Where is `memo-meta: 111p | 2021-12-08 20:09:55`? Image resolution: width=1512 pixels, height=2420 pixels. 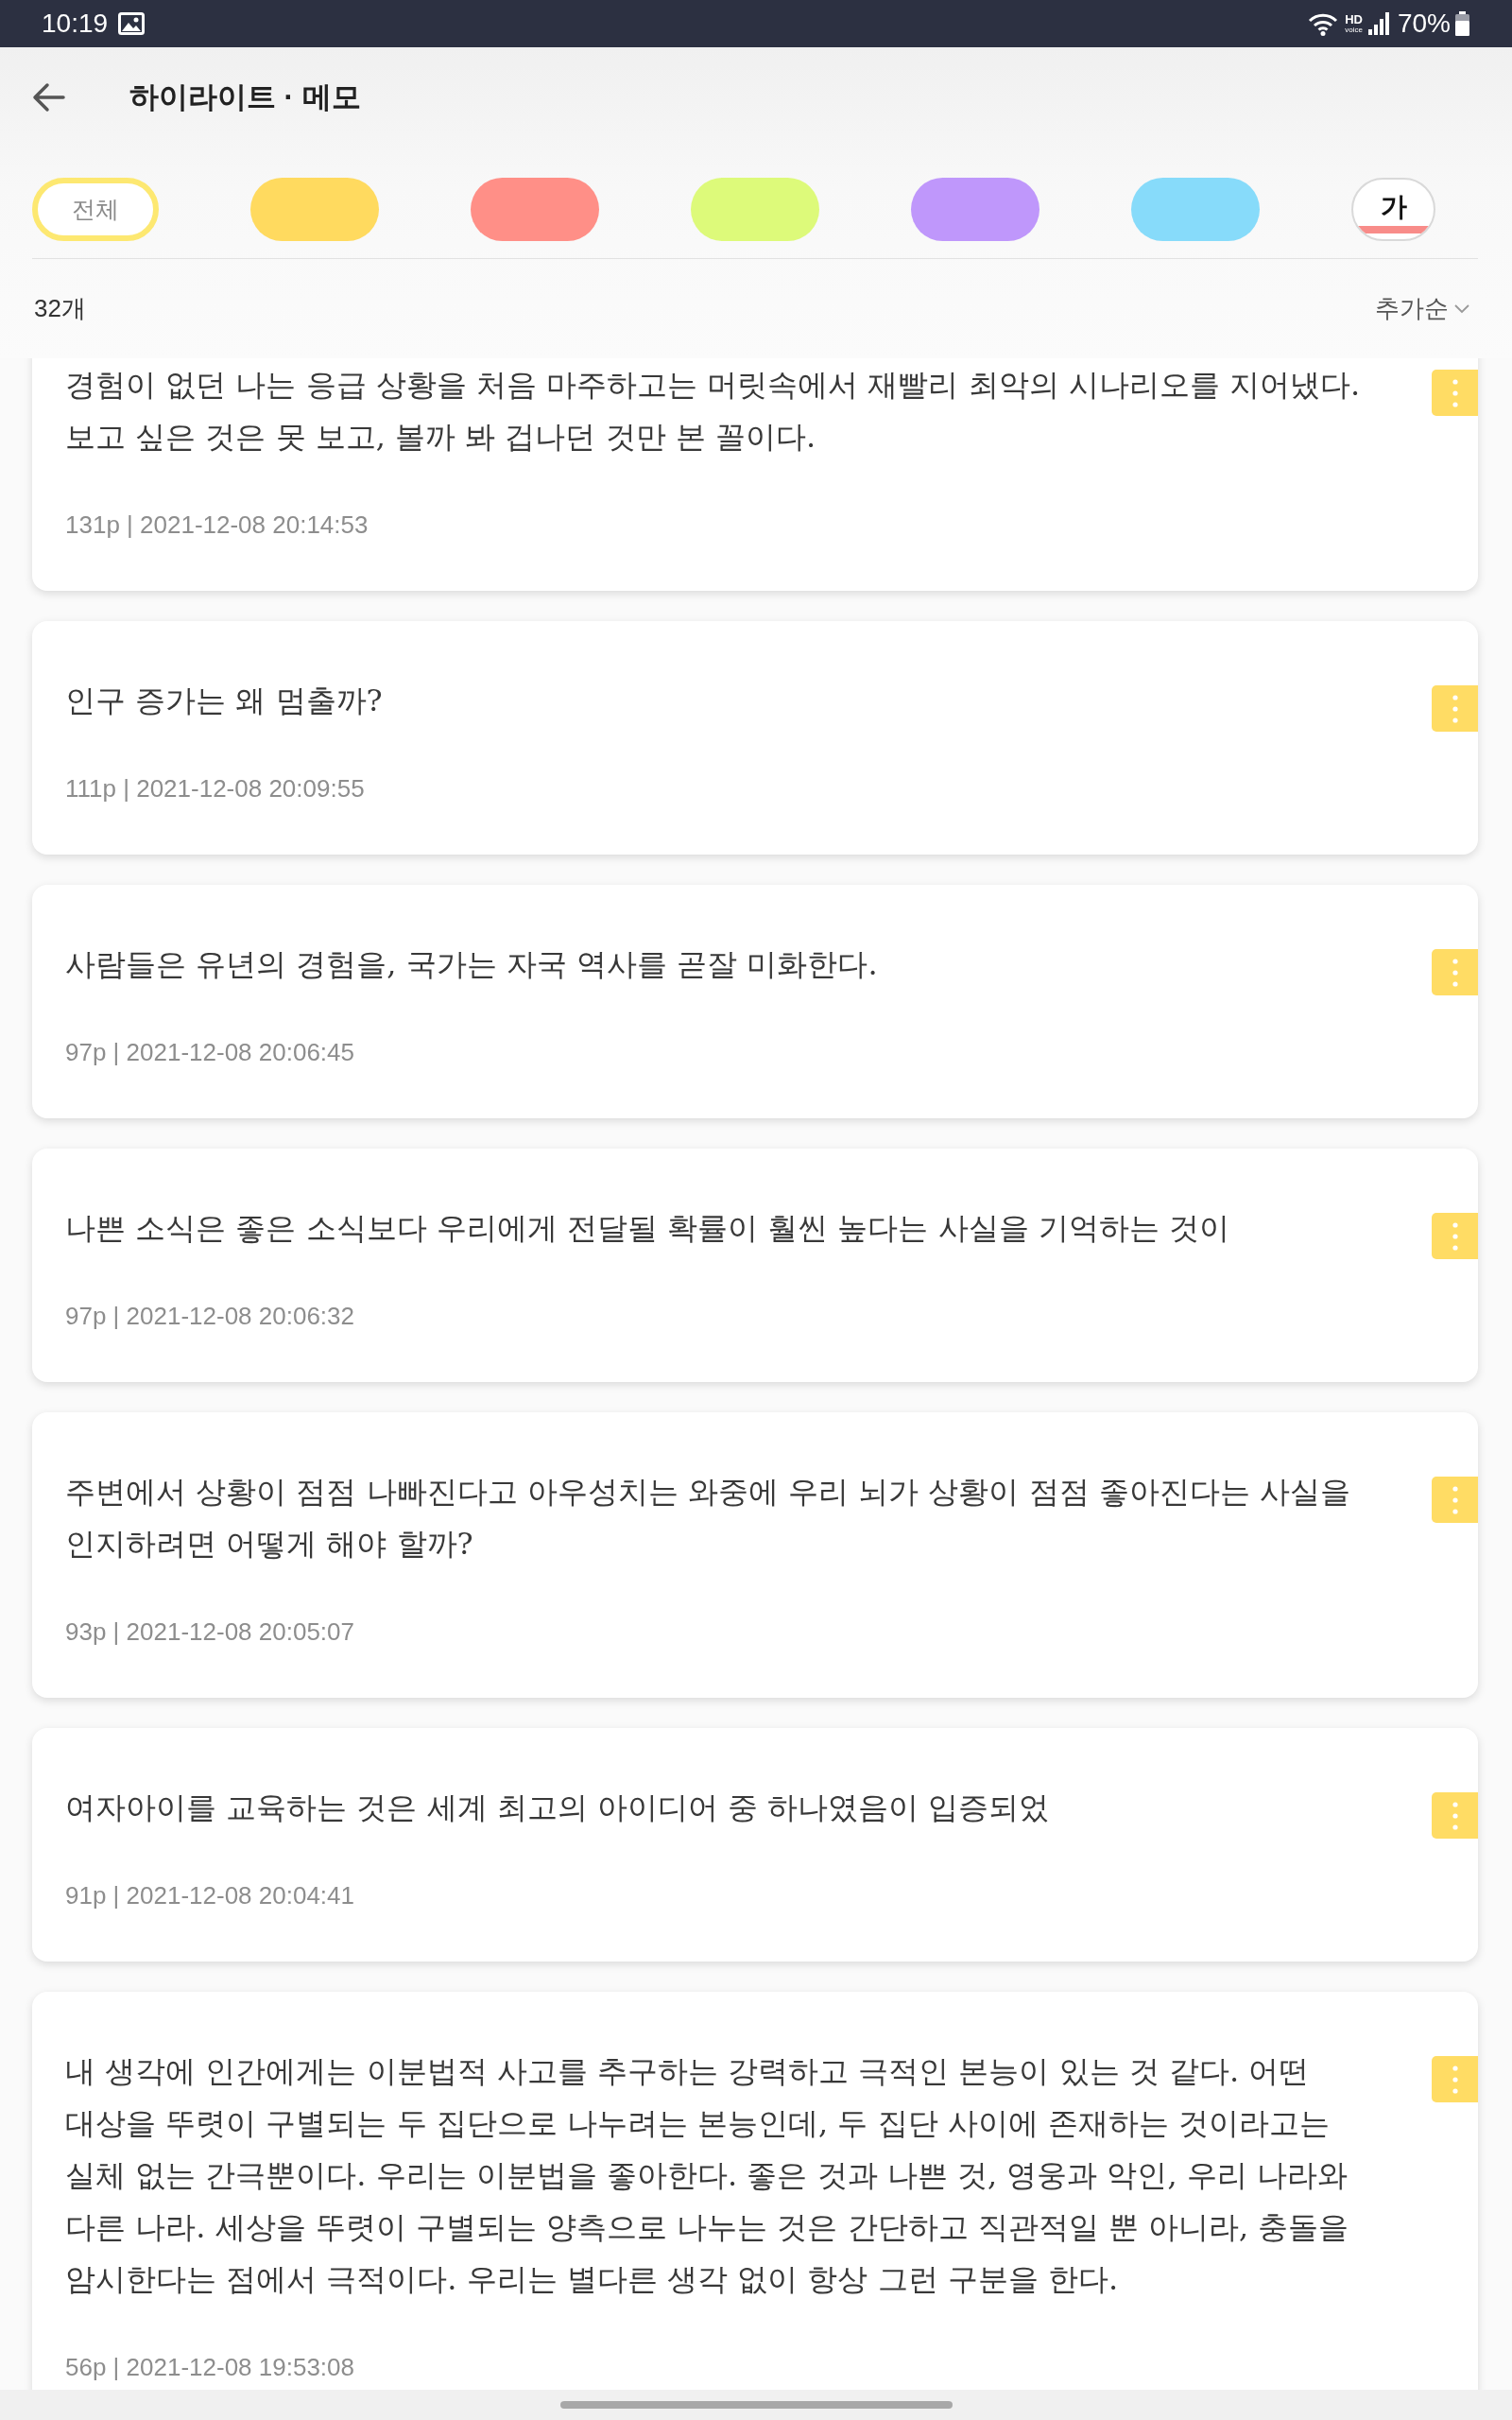
memo-meta: 111p | 2021-12-08 20:09:55 is located at coordinates (215, 788).